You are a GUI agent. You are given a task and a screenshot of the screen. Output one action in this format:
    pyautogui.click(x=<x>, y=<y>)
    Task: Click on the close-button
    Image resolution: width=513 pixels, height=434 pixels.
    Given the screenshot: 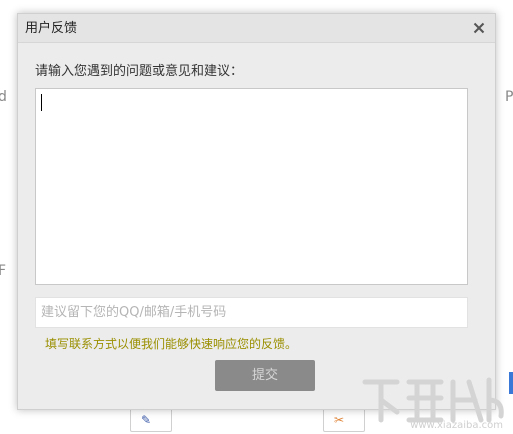 What is the action you would take?
    pyautogui.click(x=479, y=28)
    